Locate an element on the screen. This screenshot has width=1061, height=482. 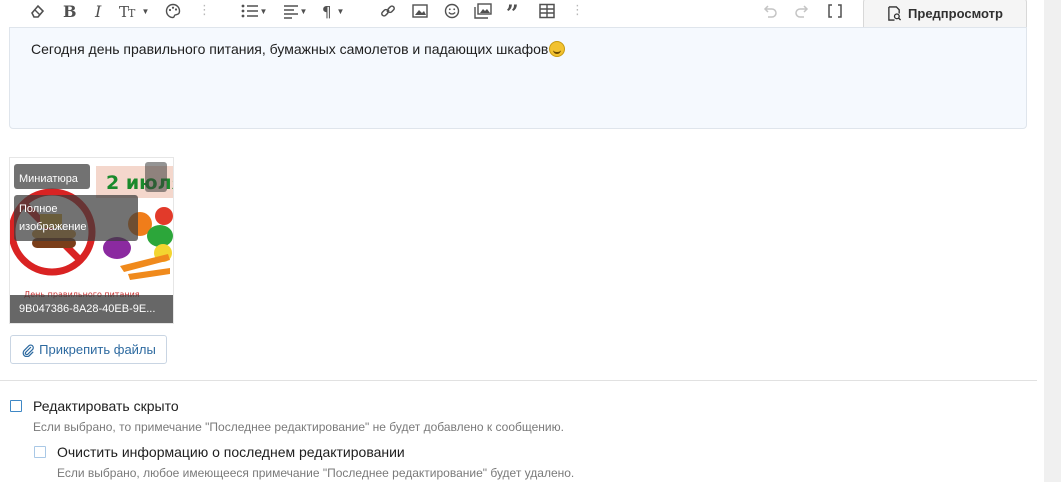
undo-icon is located at coordinates (770, 11).